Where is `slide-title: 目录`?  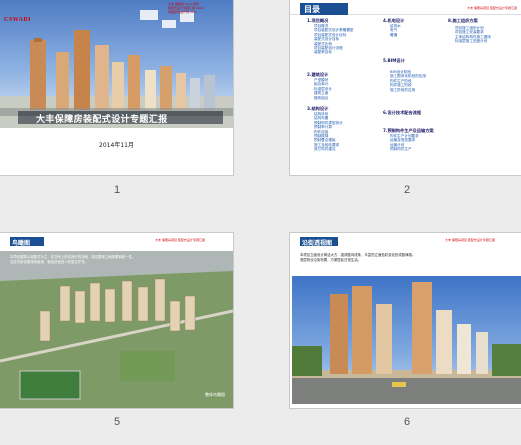 slide-title: 目录 is located at coordinates (312, 9).